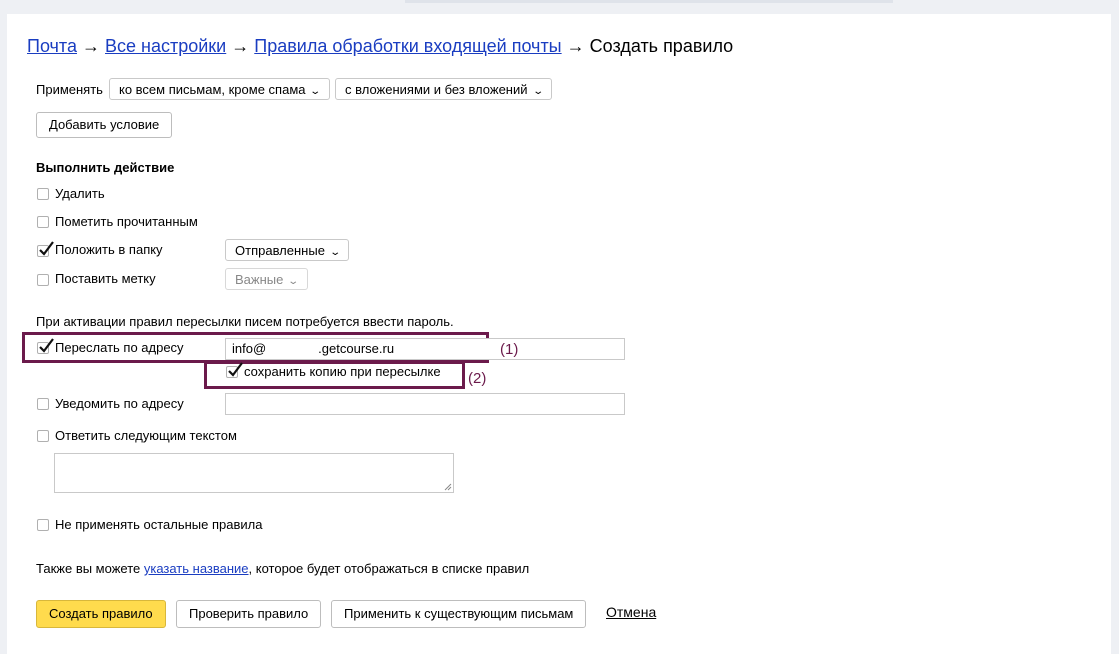  What do you see at coordinates (43, 222) in the screenshot?
I see `mark-read-checkbox` at bounding box center [43, 222].